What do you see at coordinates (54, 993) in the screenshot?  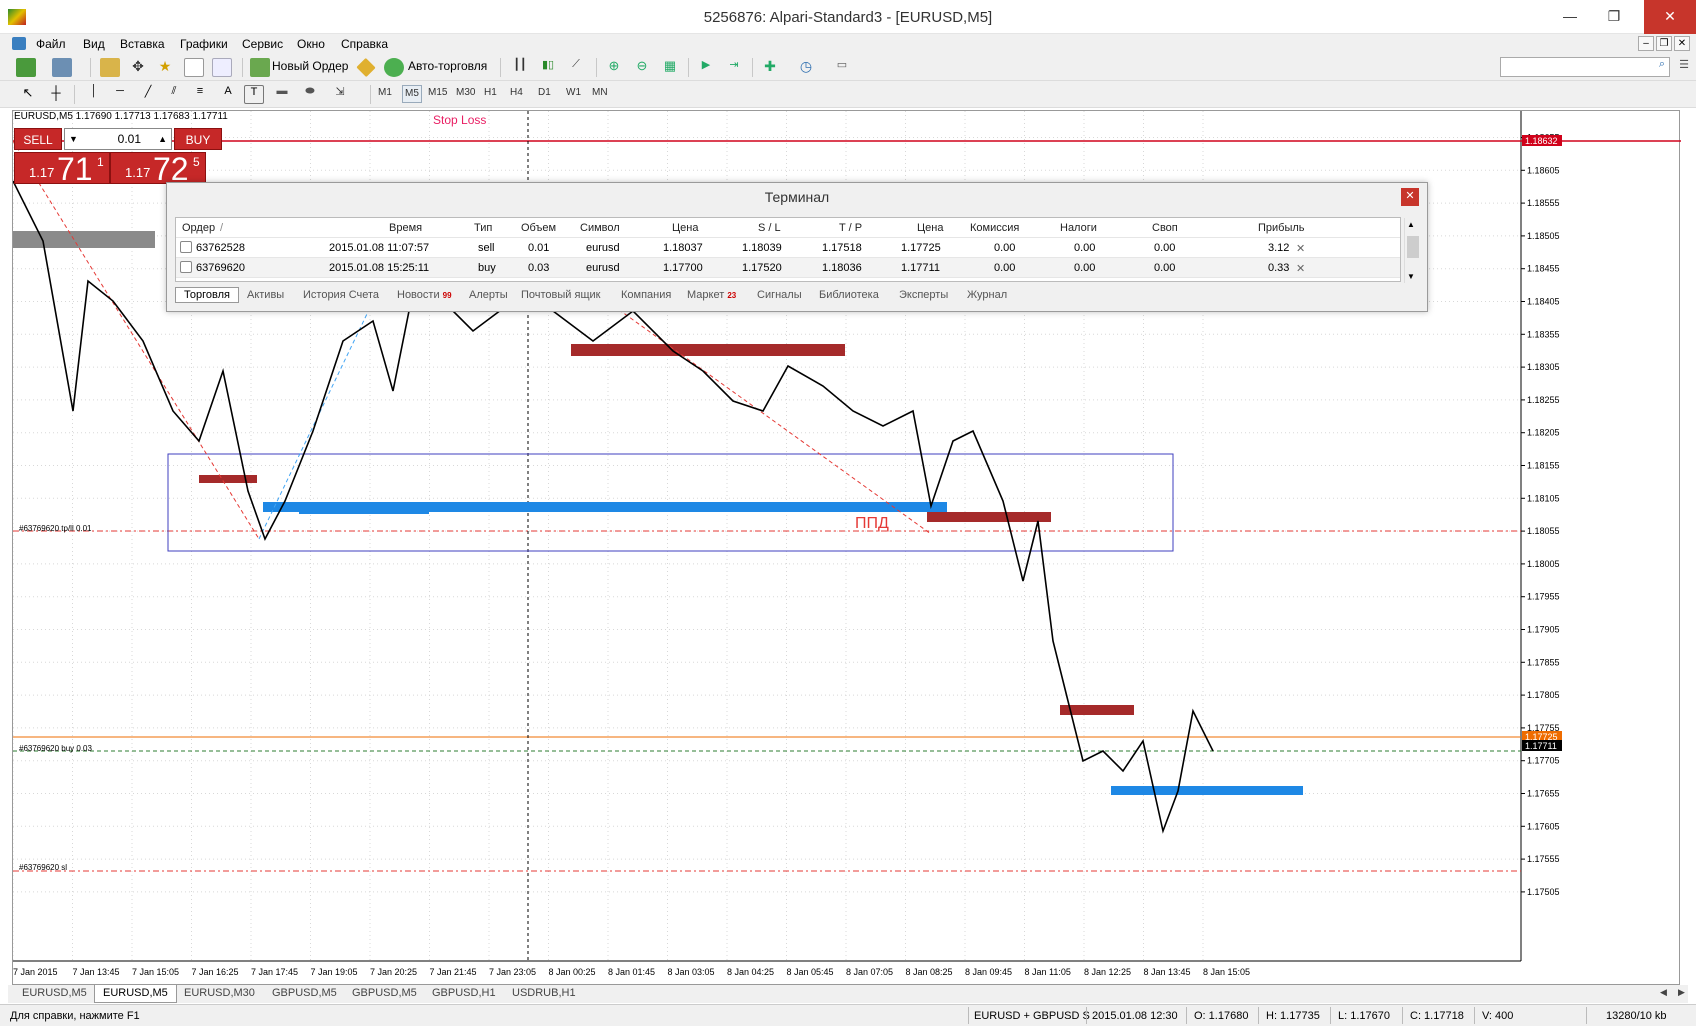 I see `chart-tab: EURUSD,M5` at bounding box center [54, 993].